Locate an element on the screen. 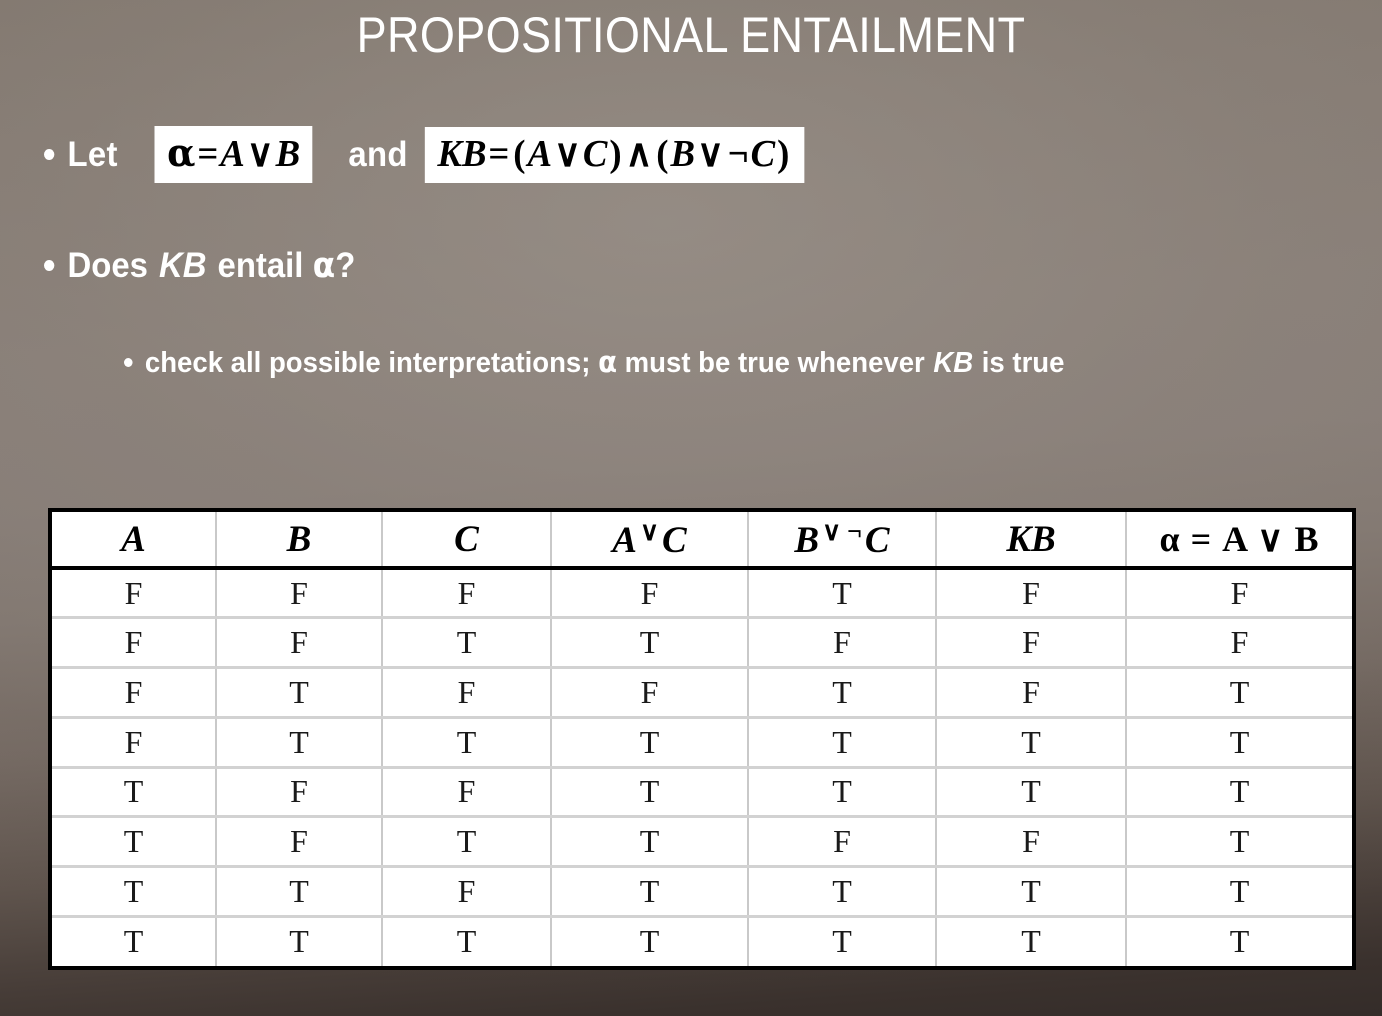 The height and width of the screenshot is (1016, 1382). table-cell-aorc-r6: T is located at coordinates (650, 842).